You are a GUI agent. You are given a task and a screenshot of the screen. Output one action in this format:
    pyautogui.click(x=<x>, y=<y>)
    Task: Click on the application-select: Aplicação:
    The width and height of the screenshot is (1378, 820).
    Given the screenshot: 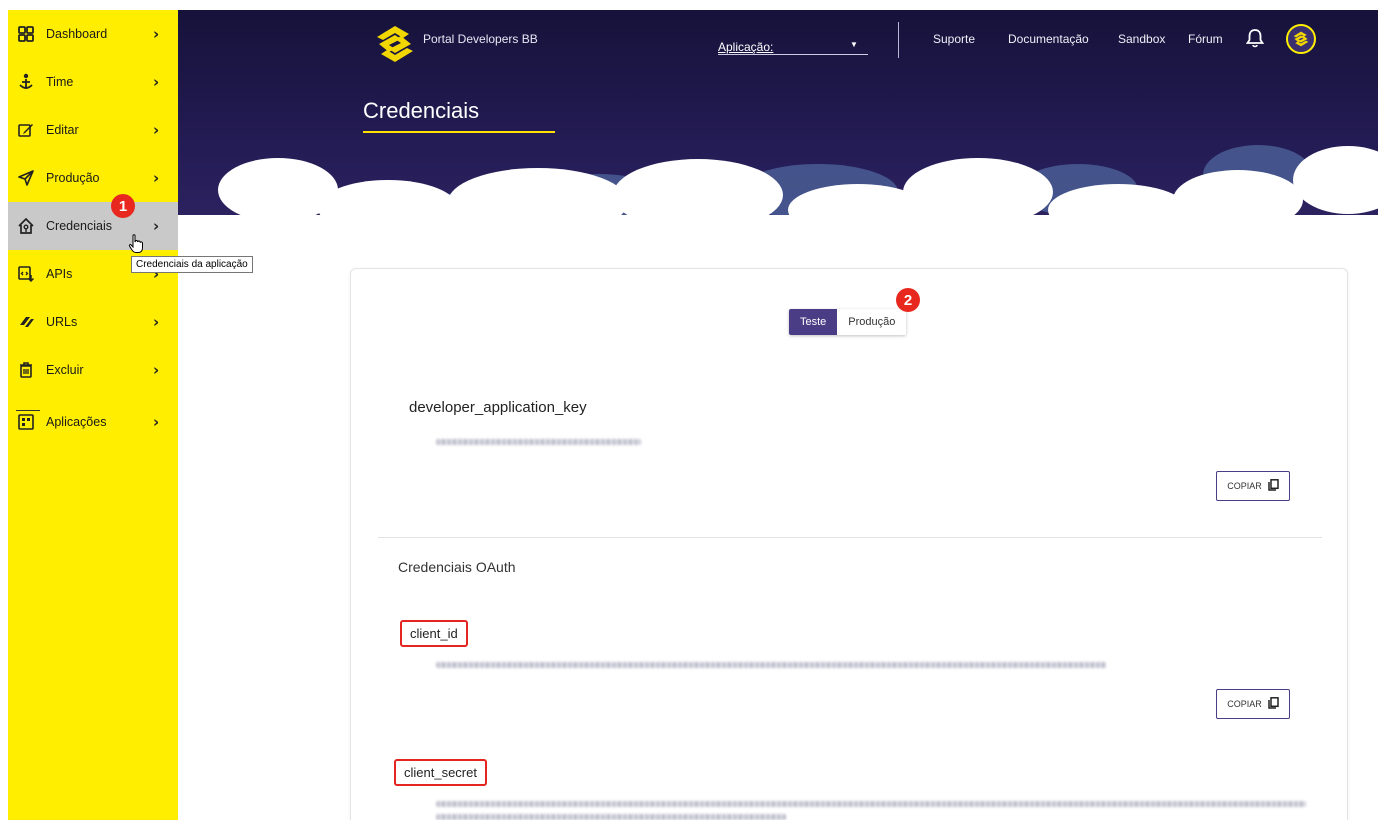 What is the action you would take?
    pyautogui.click(x=745, y=47)
    